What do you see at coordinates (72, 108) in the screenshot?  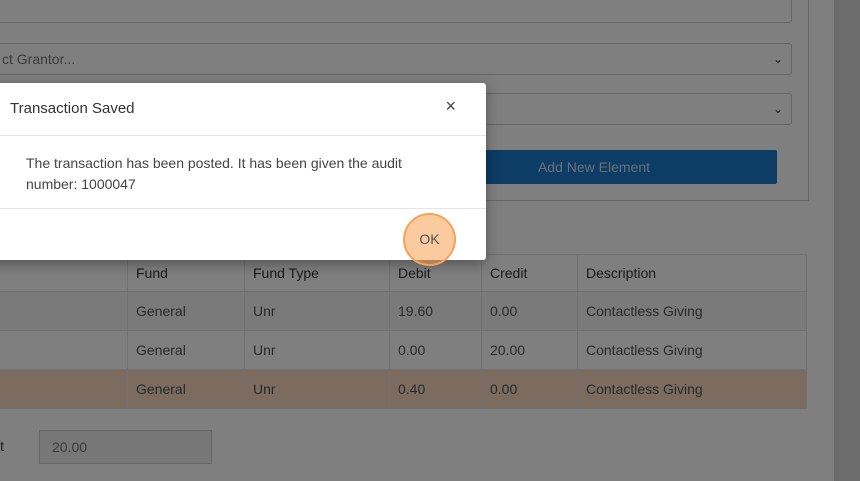 I see `dialog-title: Transaction Saved` at bounding box center [72, 108].